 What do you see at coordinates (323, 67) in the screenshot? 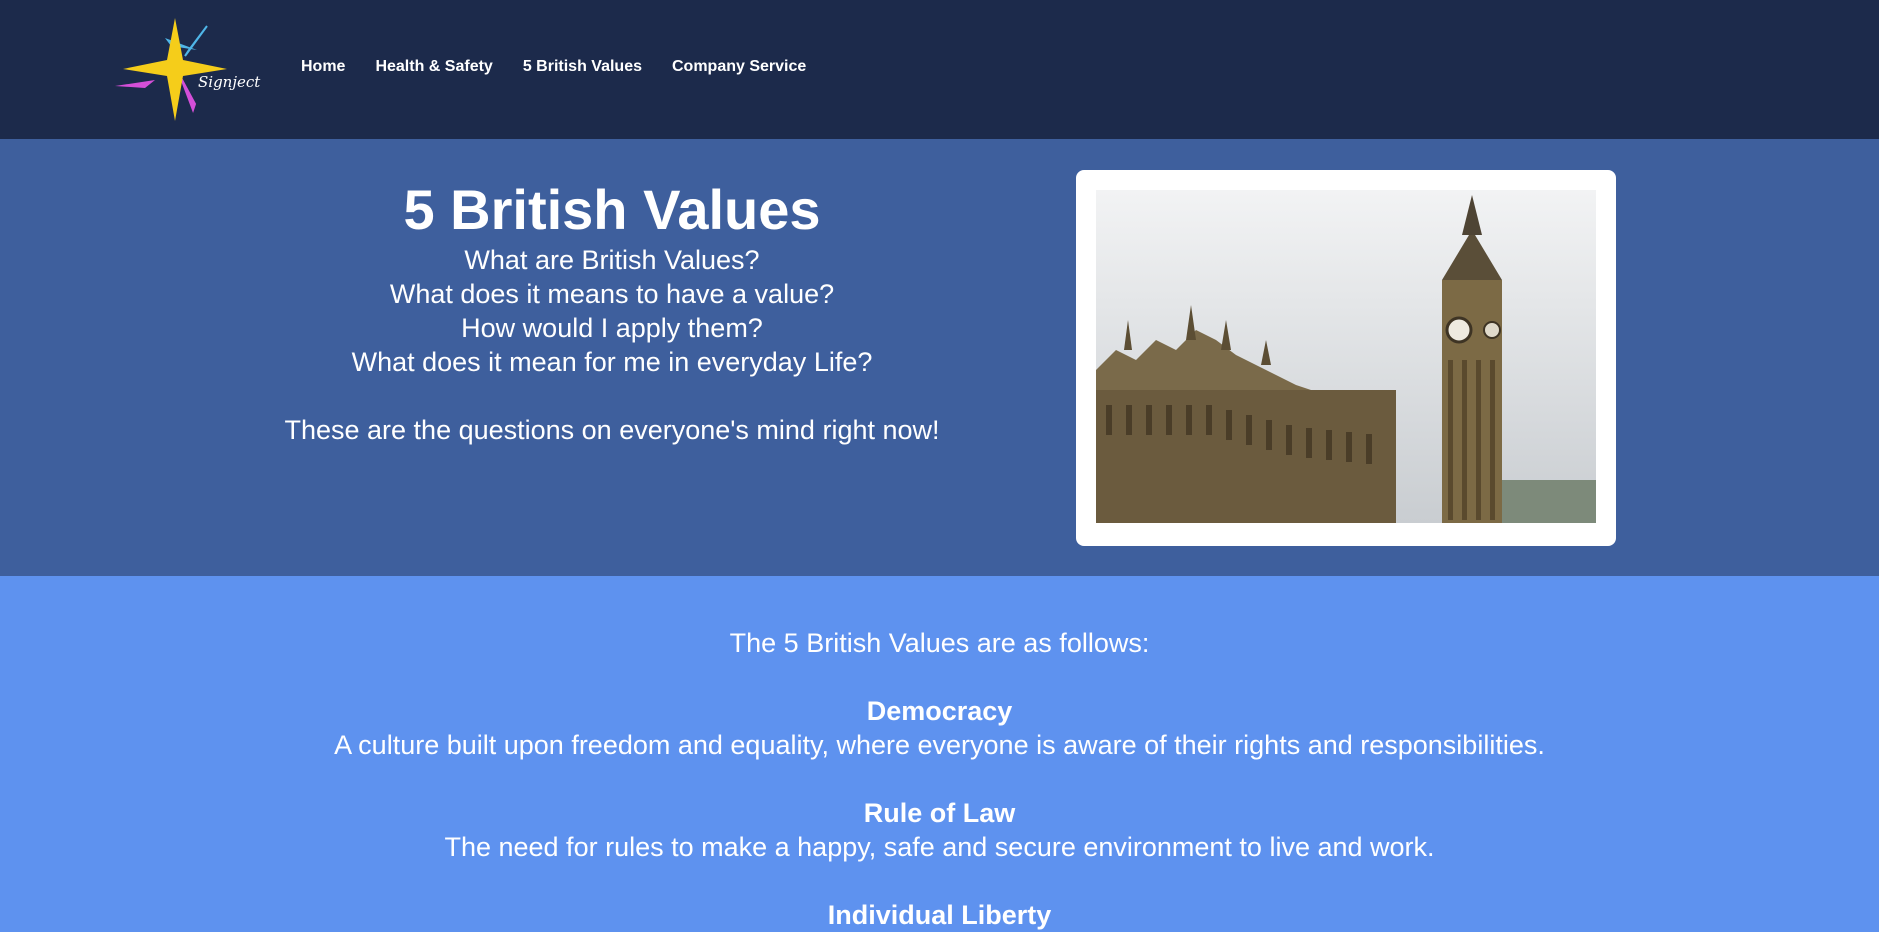
I see `nav-item-home: Home` at bounding box center [323, 67].